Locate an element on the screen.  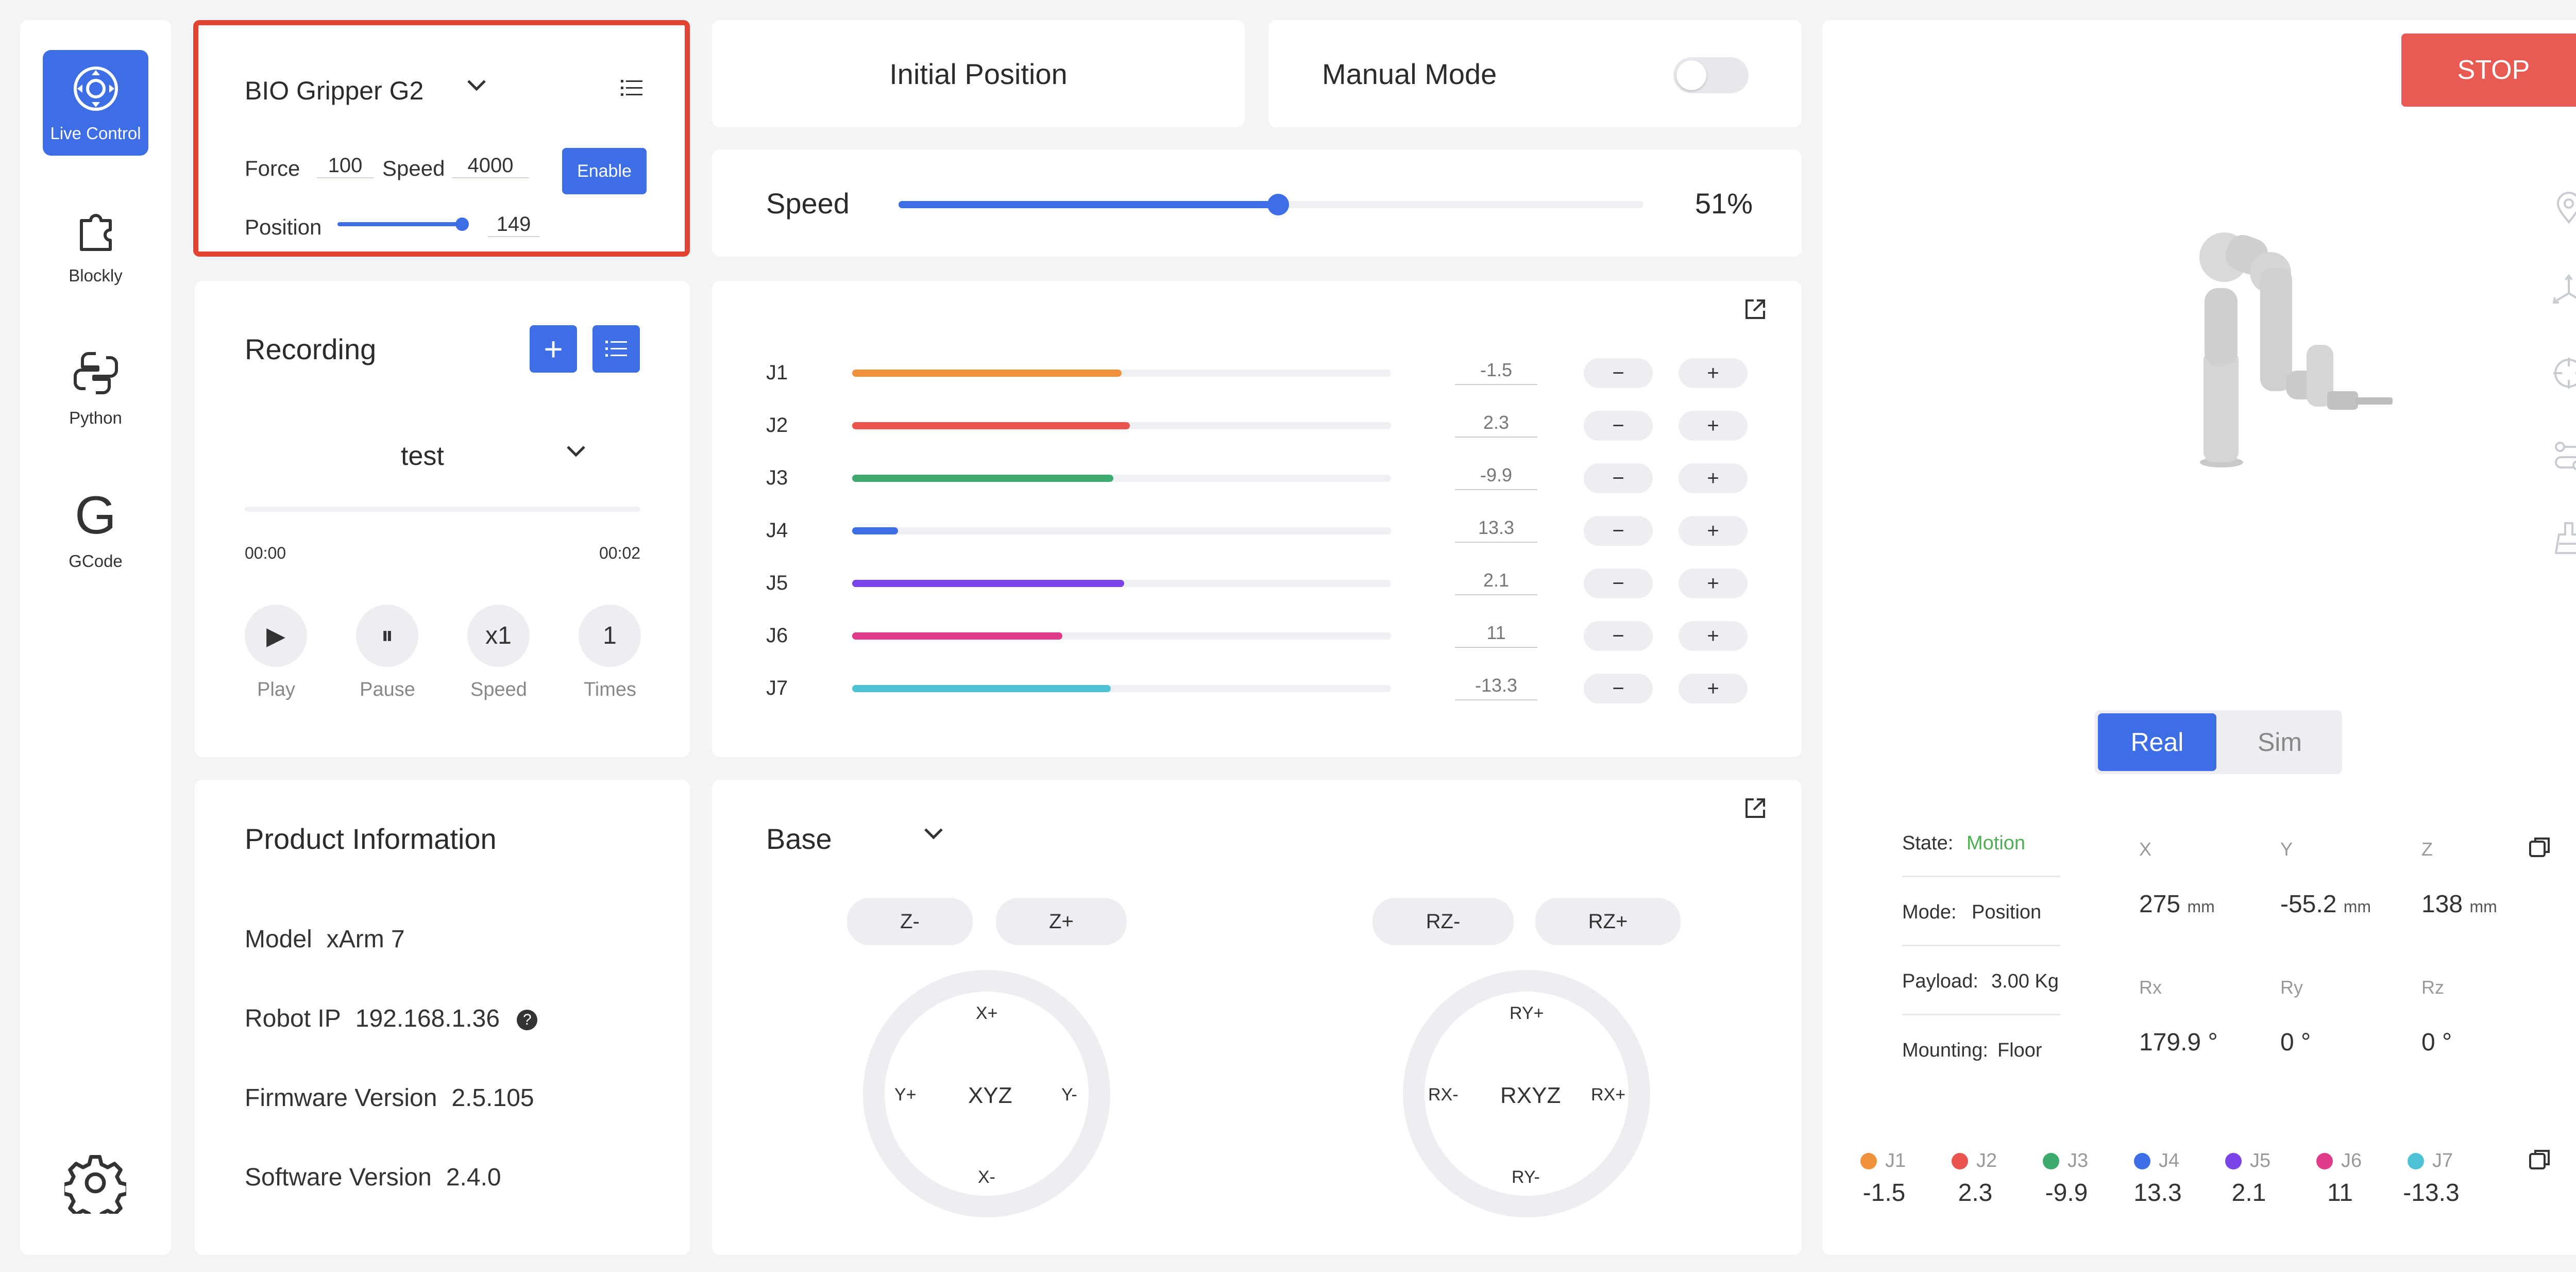
joint-label: J3 is located at coordinates (777, 478).